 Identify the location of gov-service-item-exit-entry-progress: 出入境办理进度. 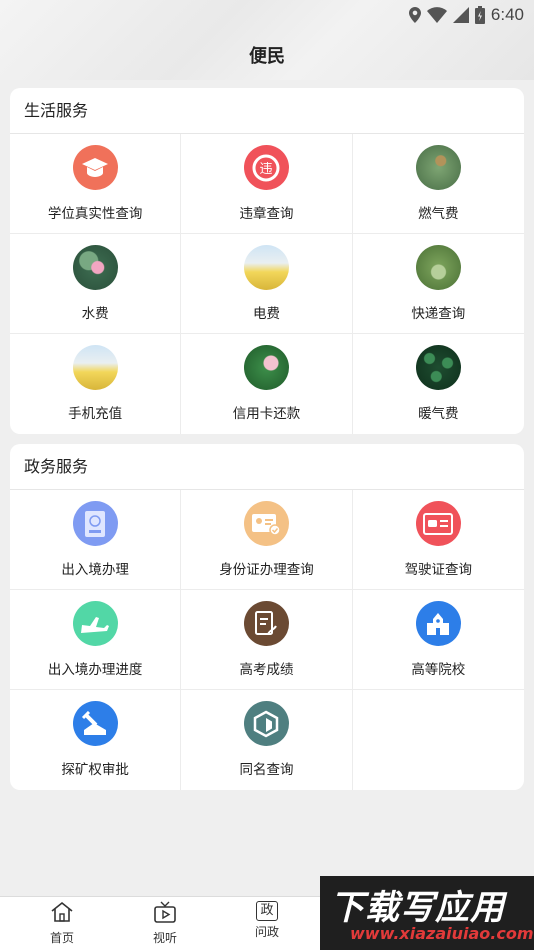
(96, 640).